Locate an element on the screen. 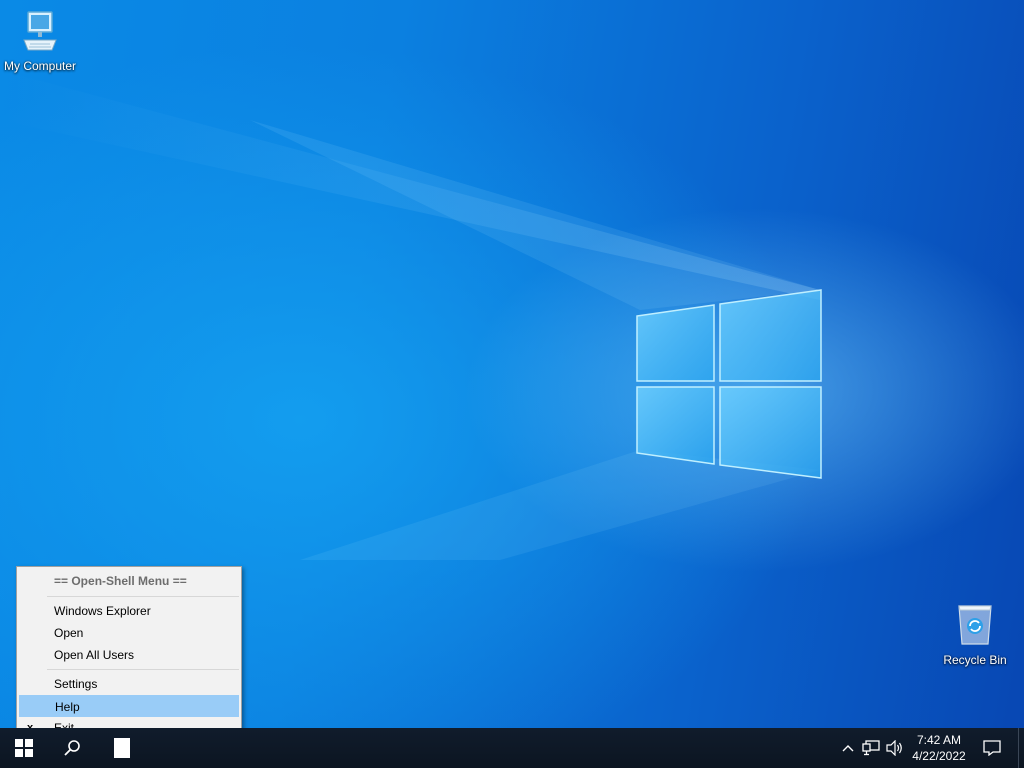 The height and width of the screenshot is (768, 1024). taskbar-app-button is located at coordinates (122, 748).